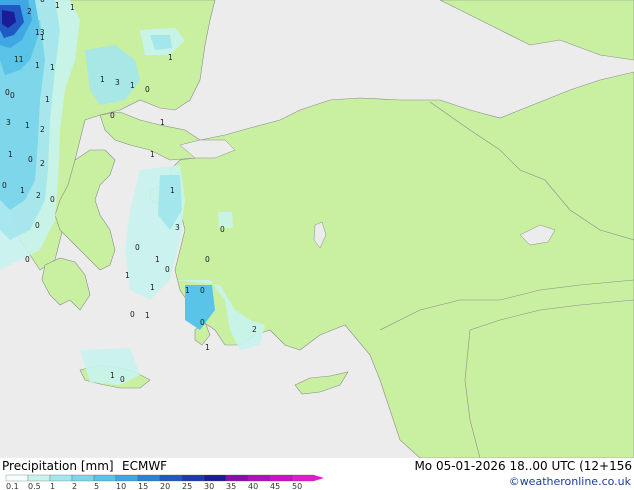  I want to click on legend-label: 2, so click(74, 486).